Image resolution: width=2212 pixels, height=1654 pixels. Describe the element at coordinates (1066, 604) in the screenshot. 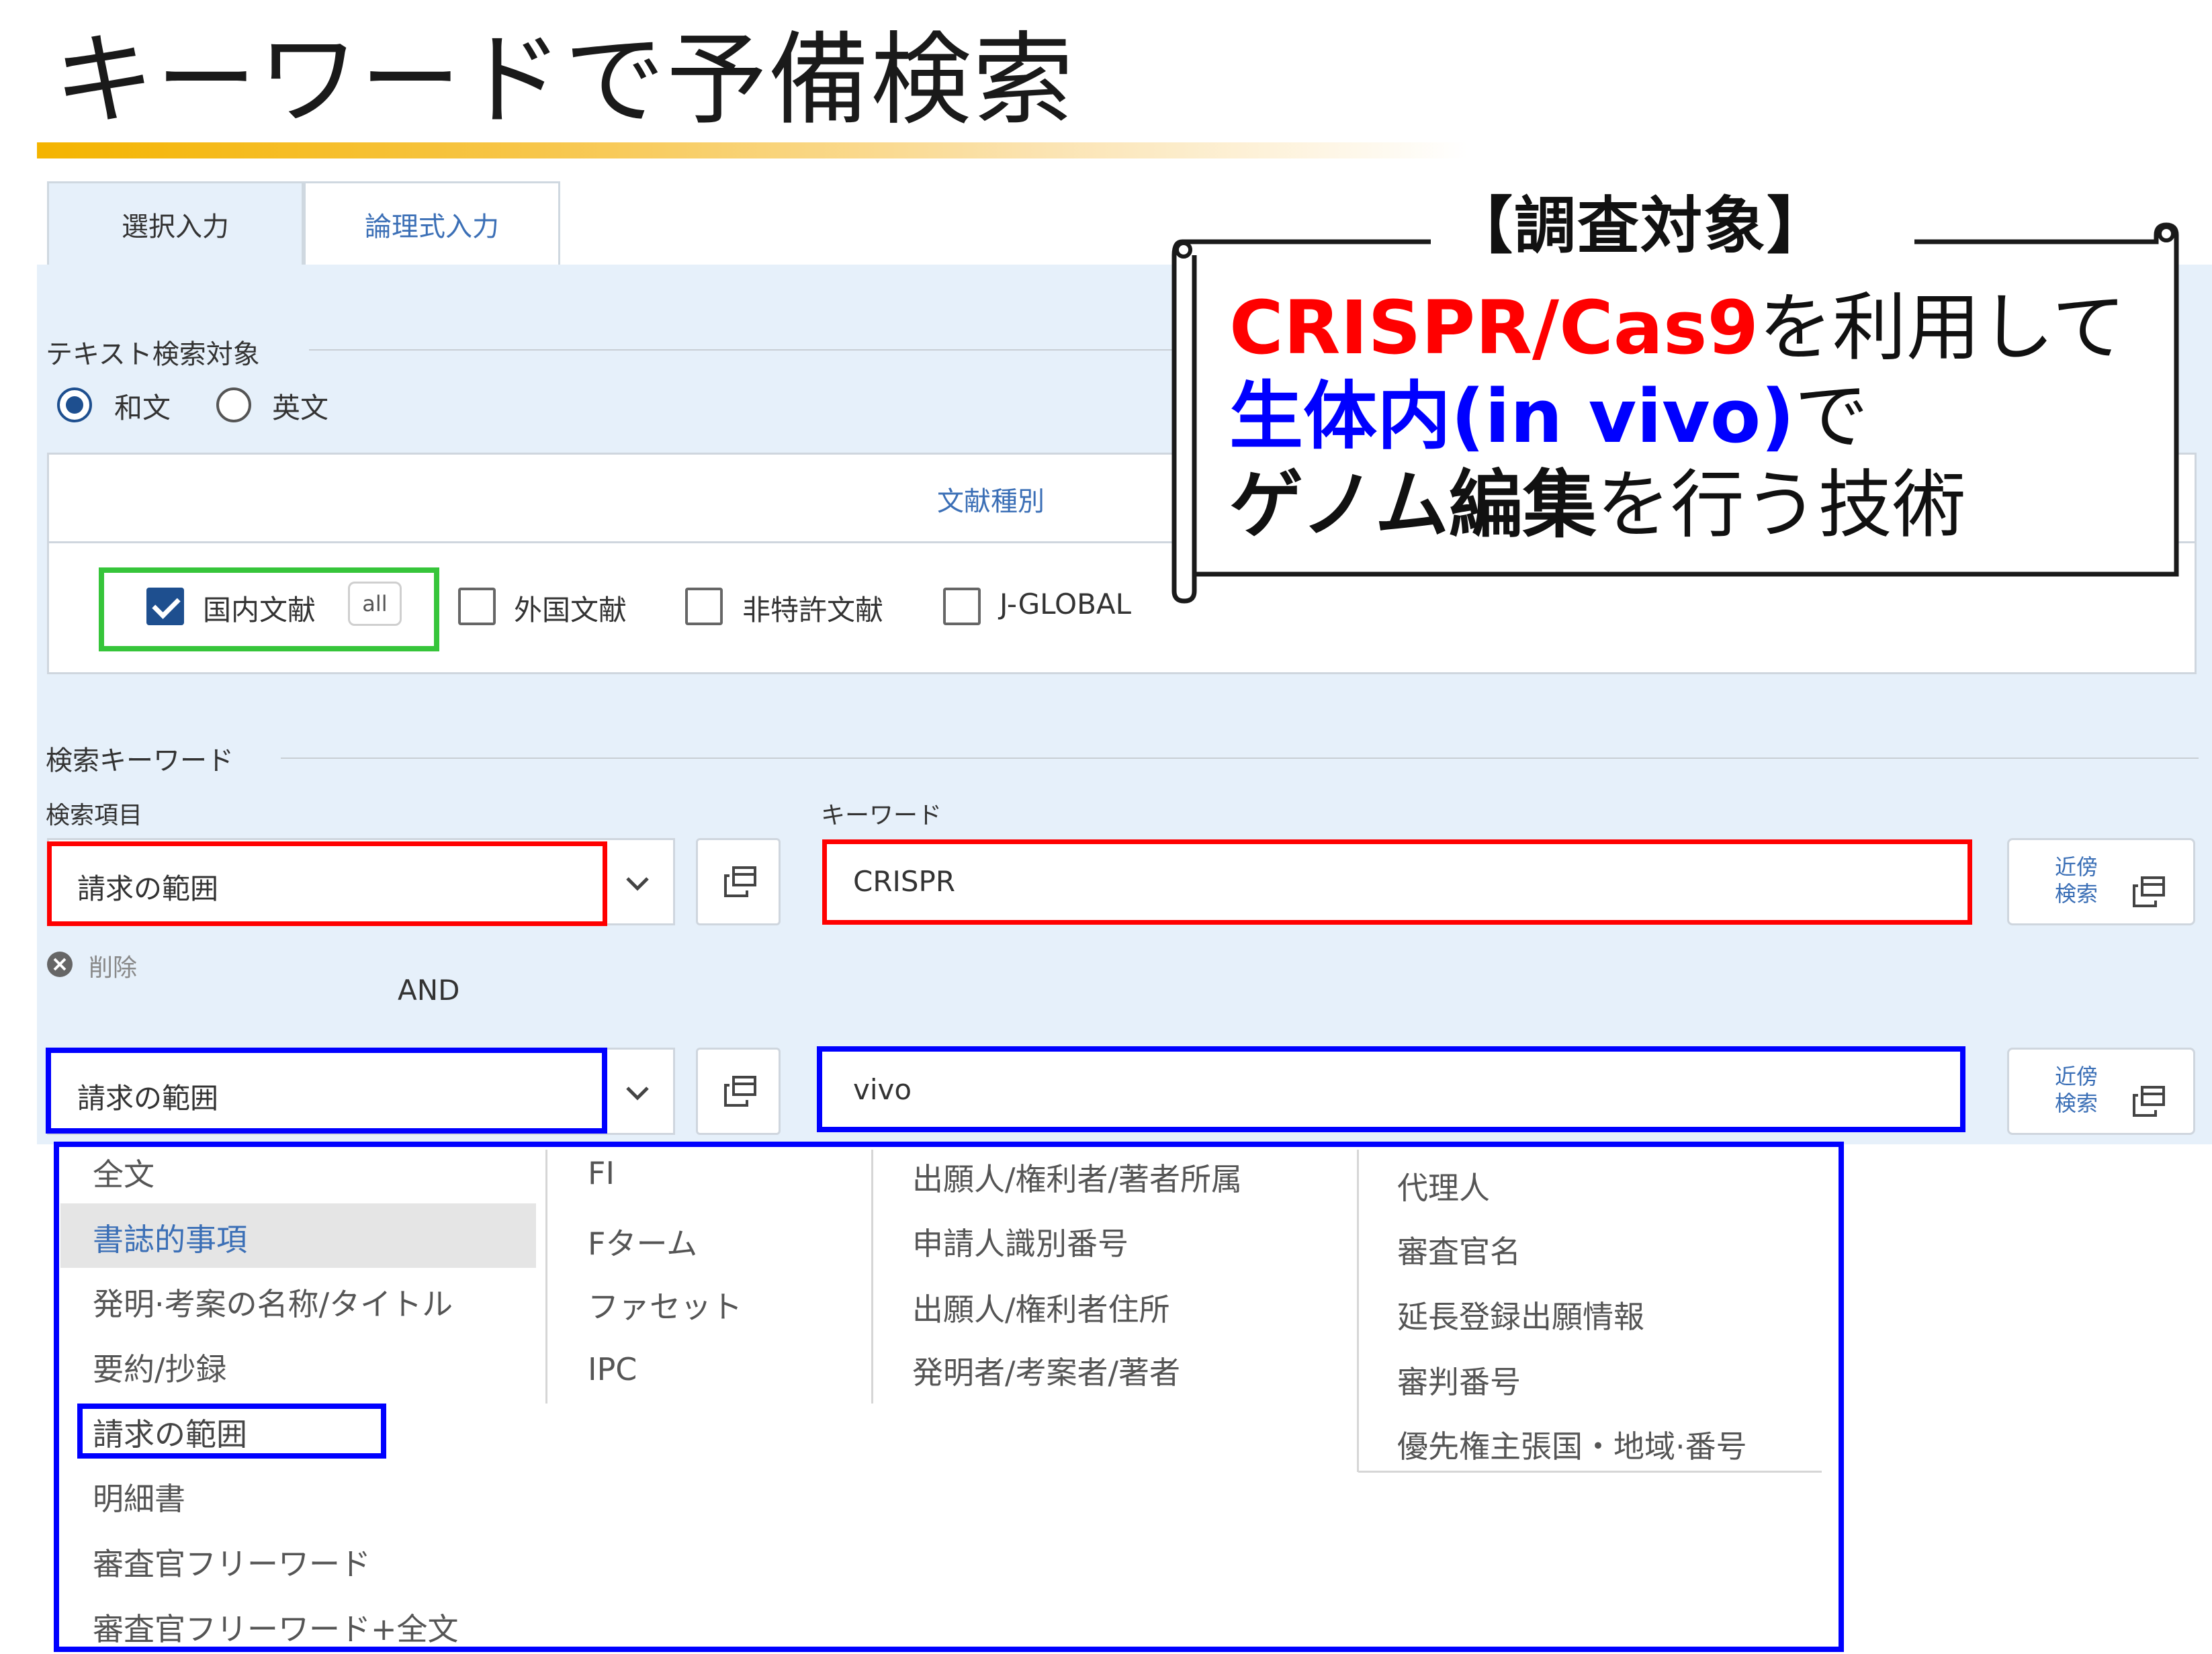

I see `checkbox-jglobal-label: J-GLOBAL` at that location.